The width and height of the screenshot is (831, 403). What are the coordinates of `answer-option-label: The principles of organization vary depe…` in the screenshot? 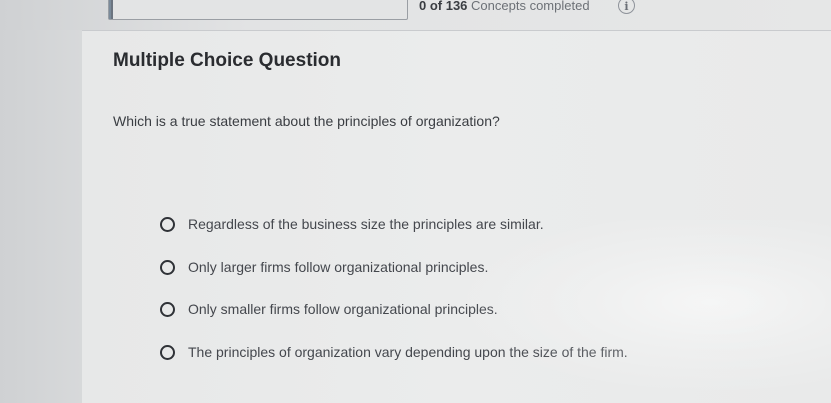 It's located at (408, 352).